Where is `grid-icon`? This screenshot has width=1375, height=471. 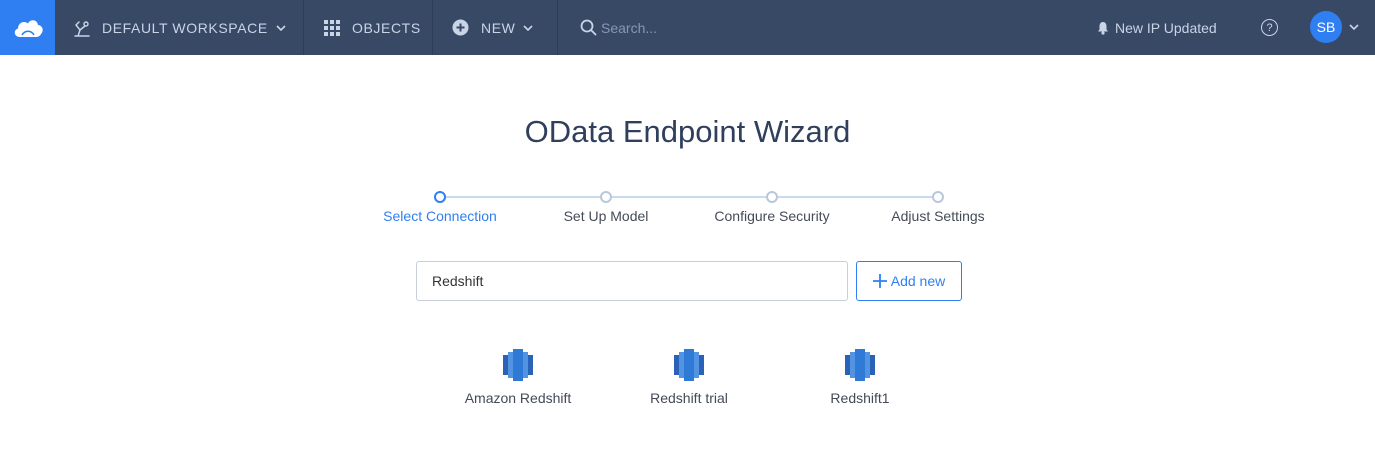 grid-icon is located at coordinates (332, 27).